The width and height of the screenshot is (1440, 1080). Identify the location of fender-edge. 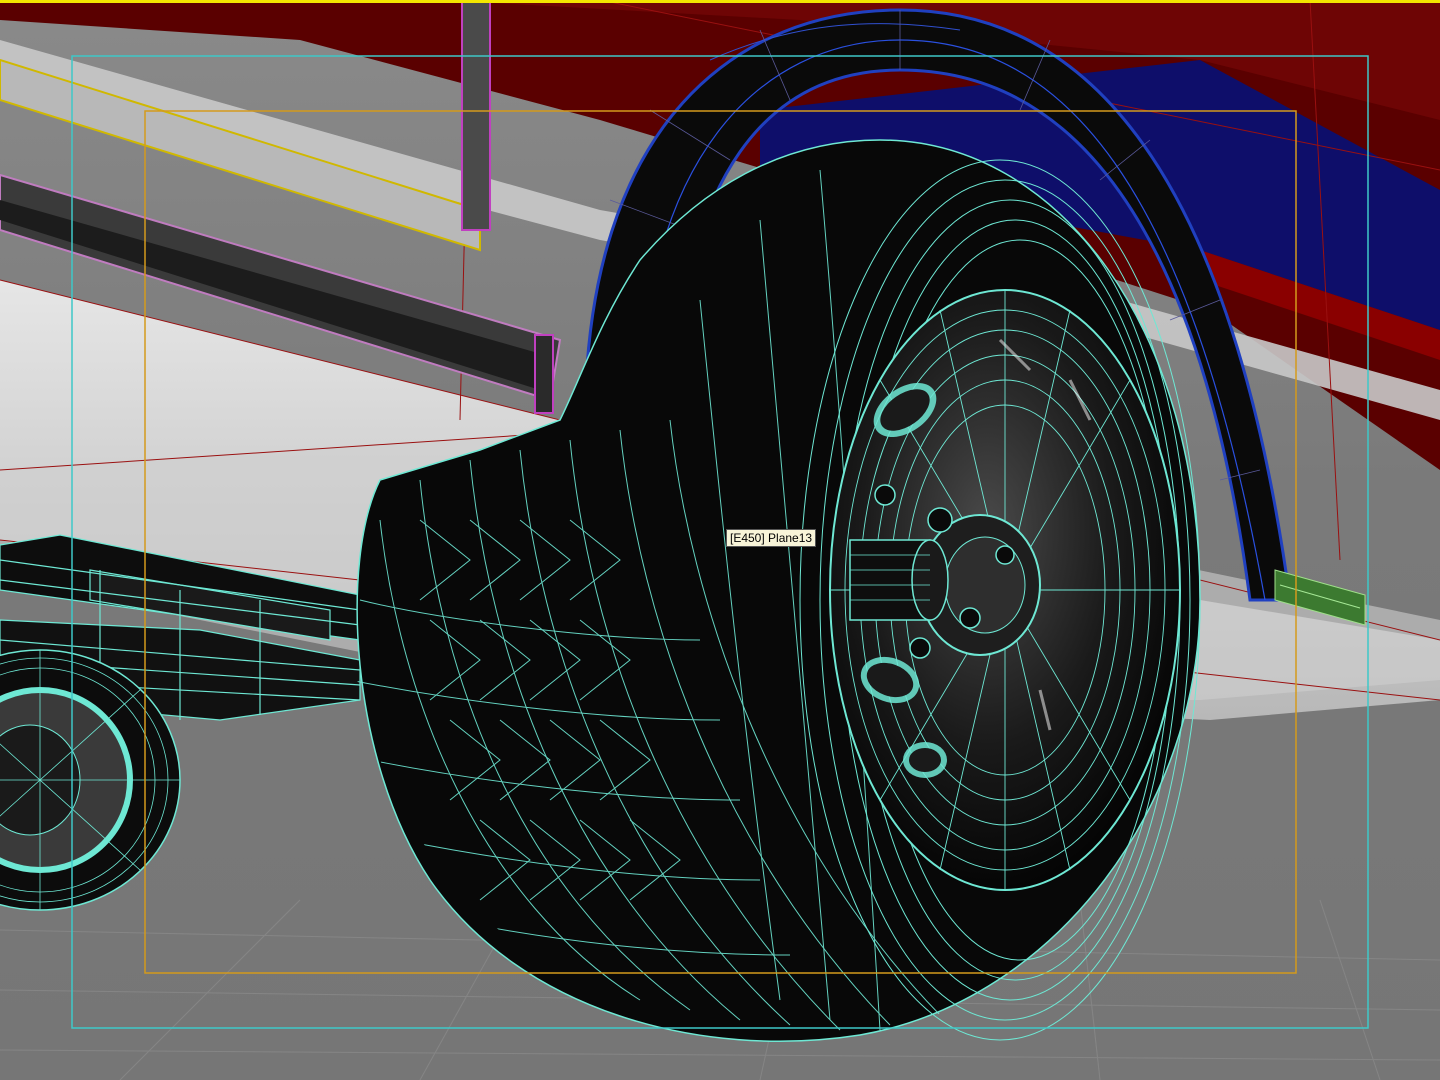
(544, 374).